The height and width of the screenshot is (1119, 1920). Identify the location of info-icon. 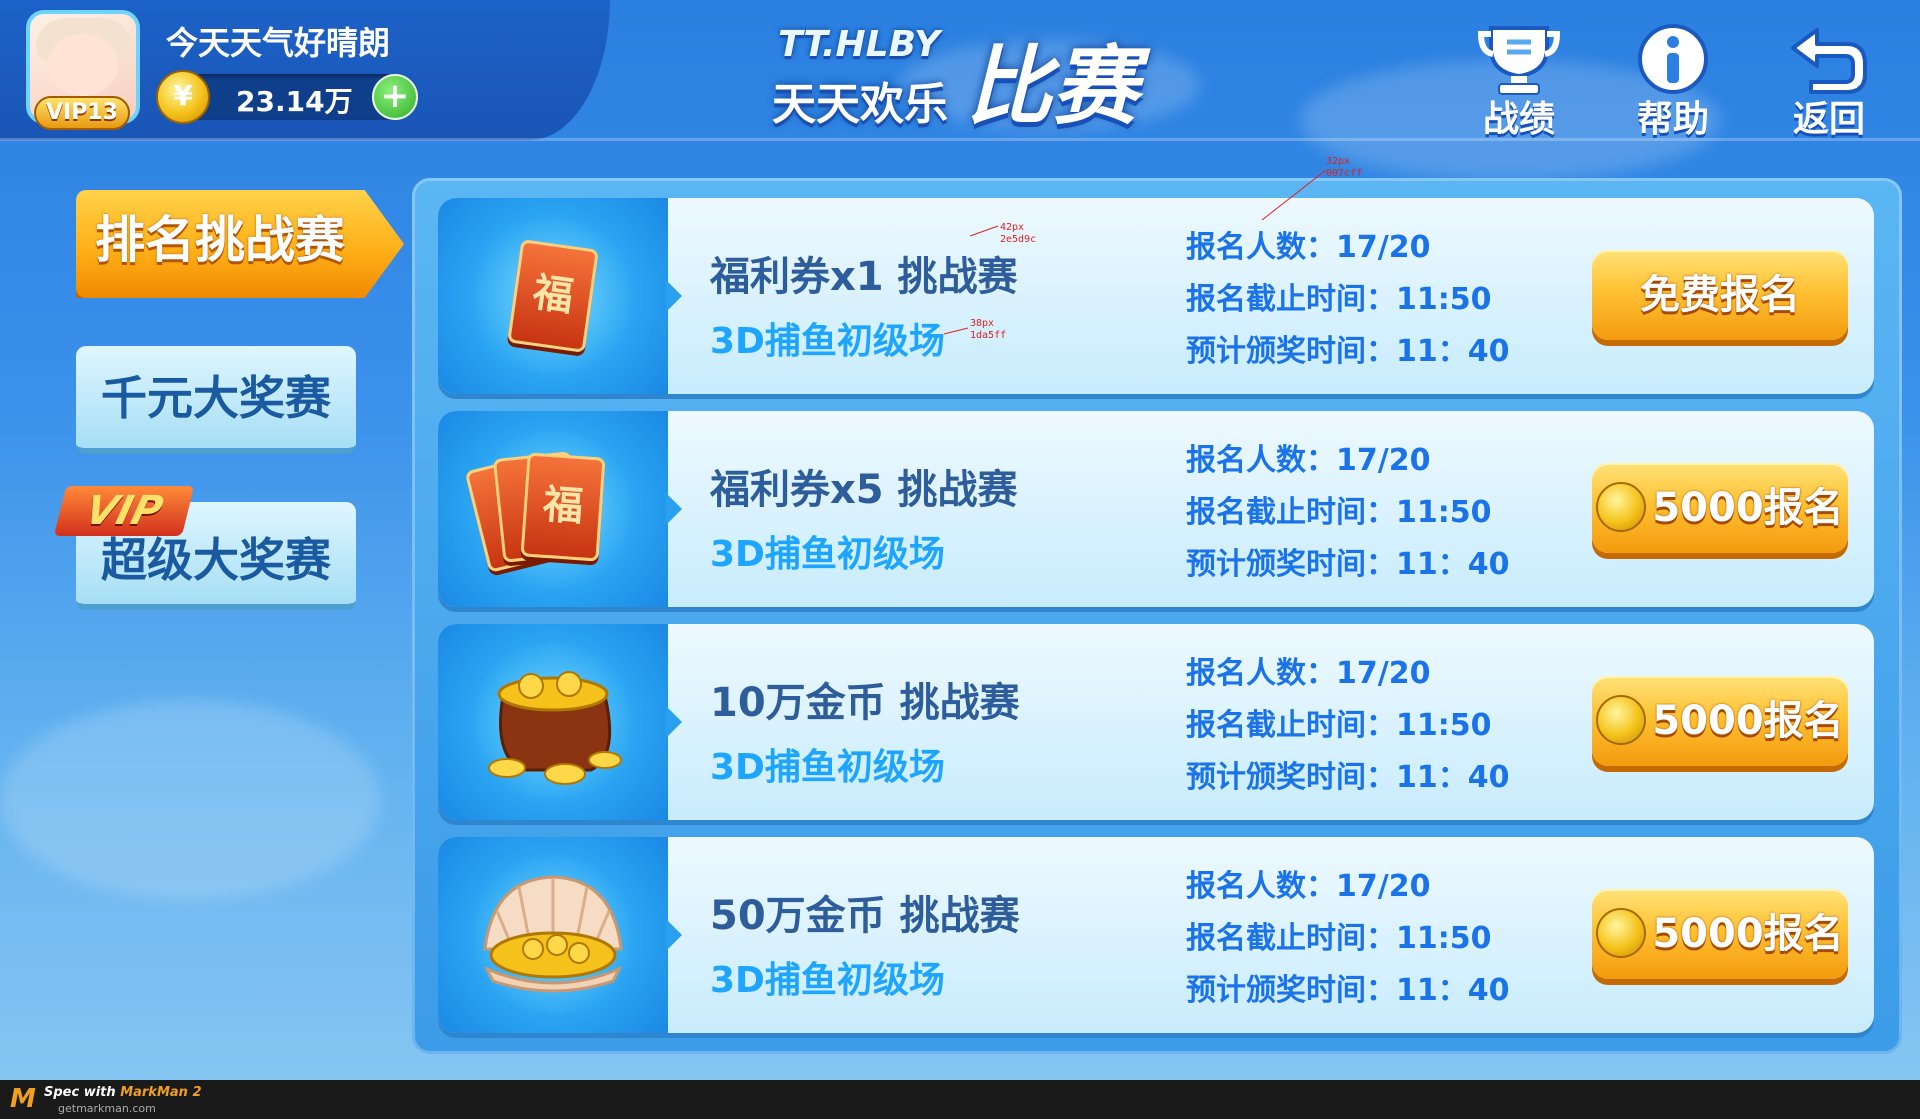
(1673, 59).